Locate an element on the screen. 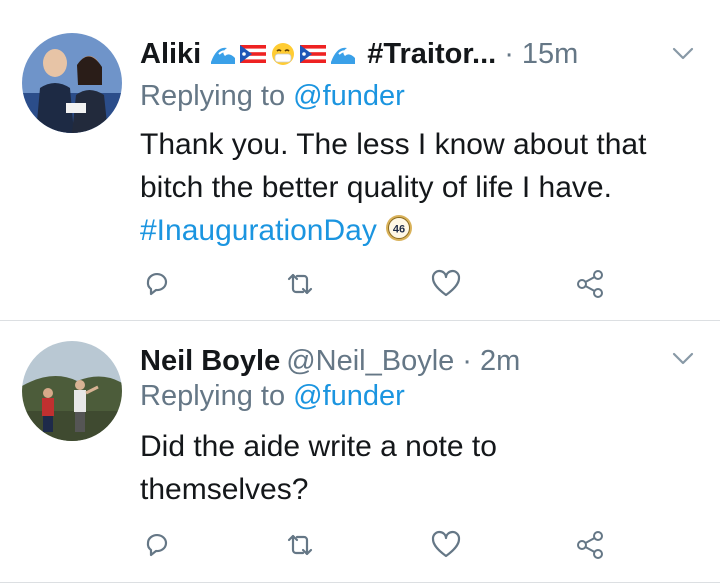 Image resolution: width=720 pixels, height=586 pixels. display-name: Aliki is located at coordinates (170, 54).